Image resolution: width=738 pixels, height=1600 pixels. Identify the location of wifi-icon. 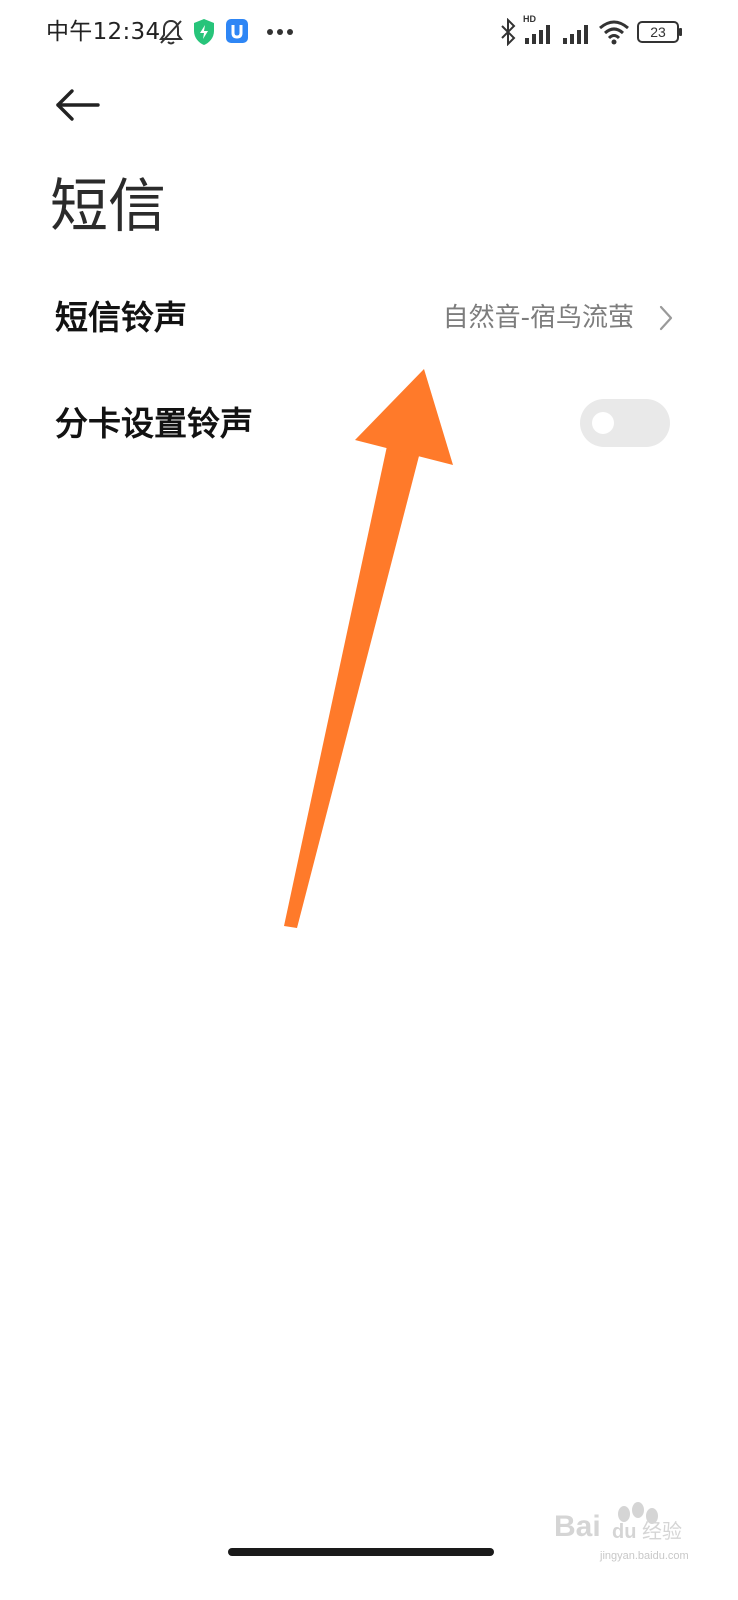
(614, 32).